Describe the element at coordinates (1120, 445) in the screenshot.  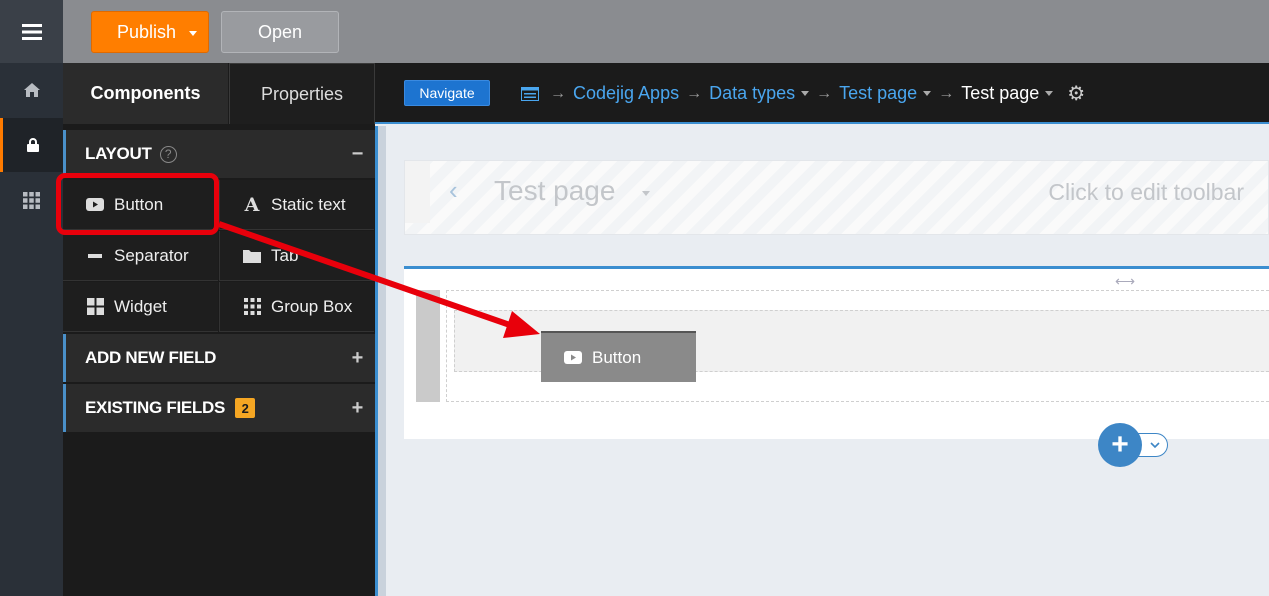
I see `add-row-button: +` at that location.